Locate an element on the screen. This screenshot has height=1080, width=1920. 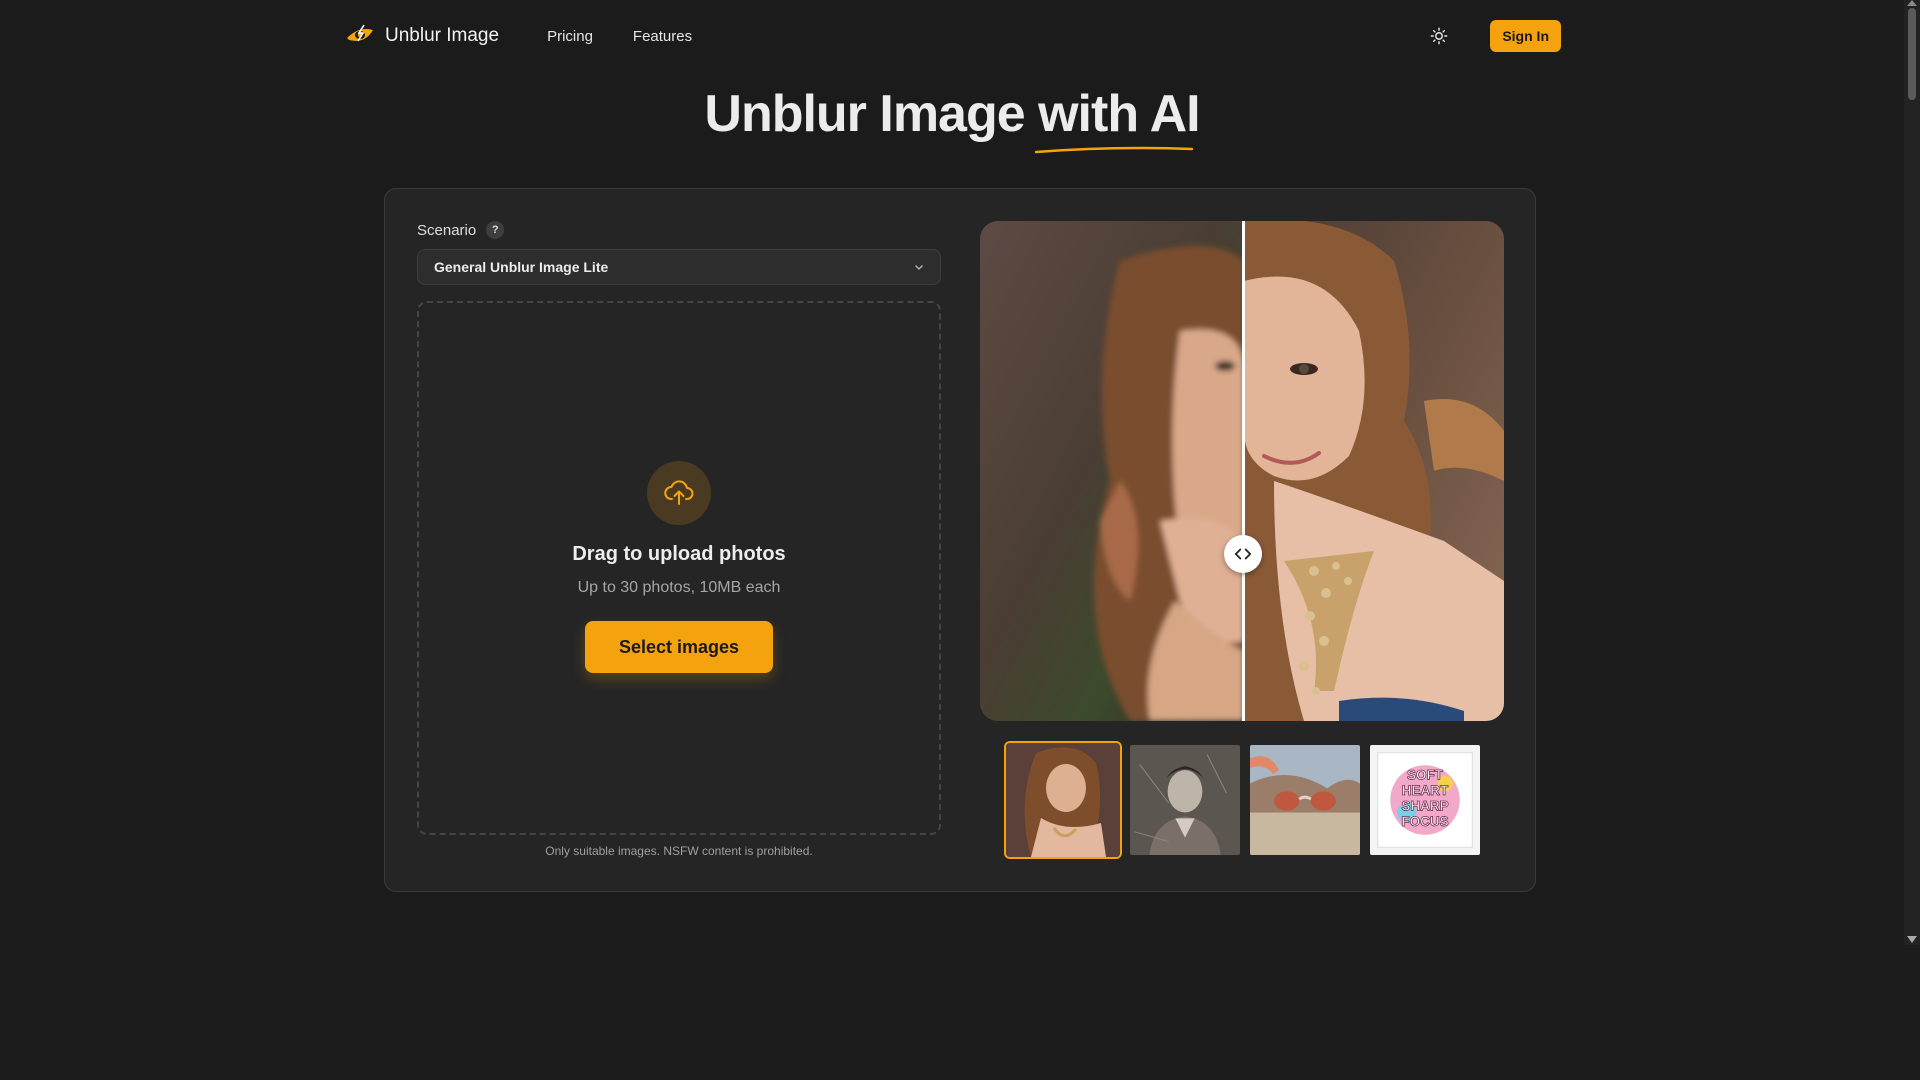
page-footer-area is located at coordinates (960, 1012).